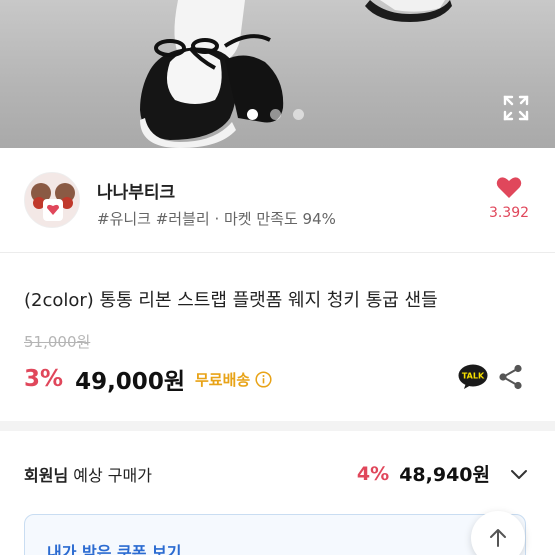 The width and height of the screenshot is (555, 555). I want to click on coupon-box: 내가 받은 쿠폰 보기, so click(275, 534).